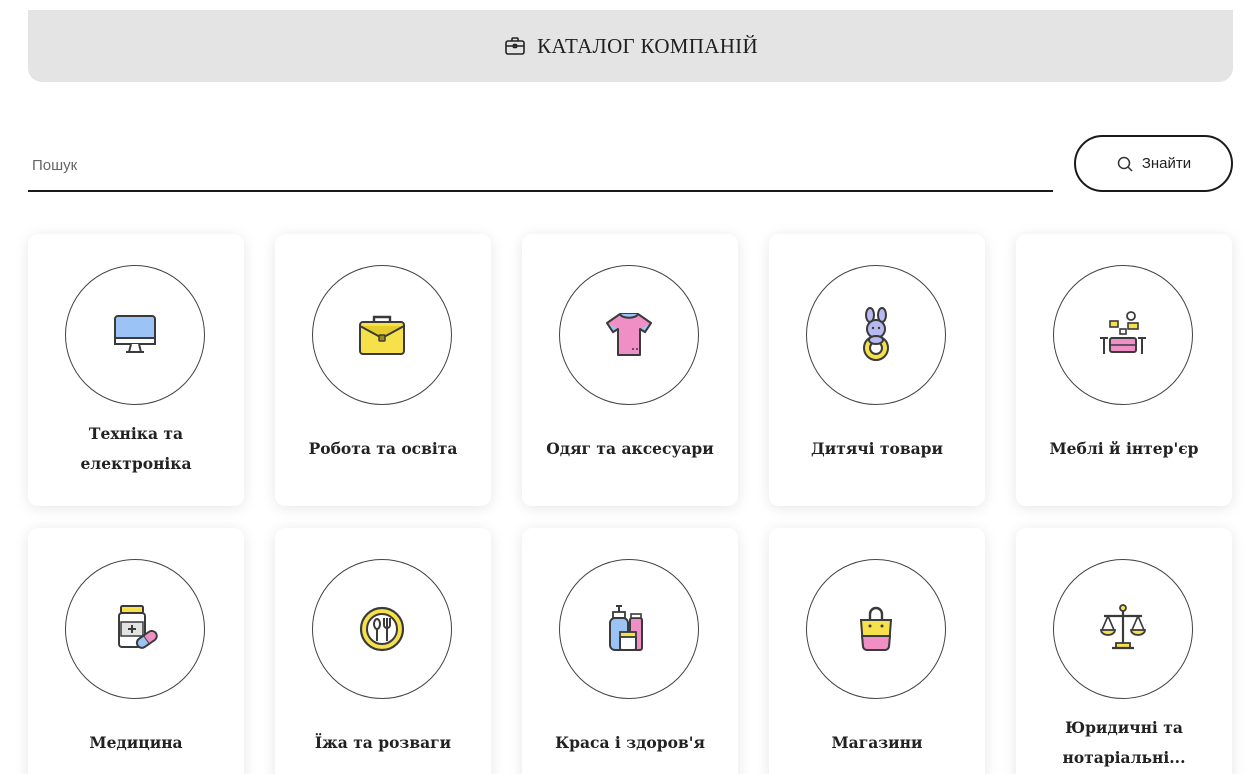  What do you see at coordinates (138, 627) in the screenshot?
I see `medicine-pills-icon` at bounding box center [138, 627].